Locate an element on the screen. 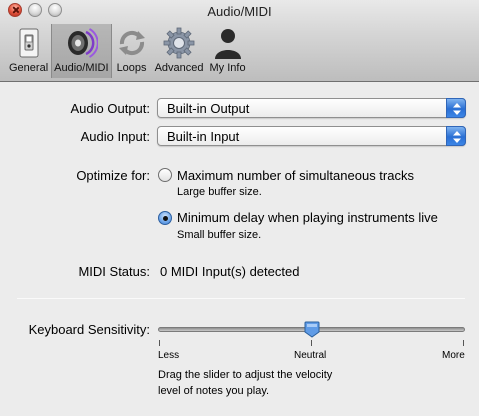  tab-loops-label: Loops is located at coordinates (131, 68).